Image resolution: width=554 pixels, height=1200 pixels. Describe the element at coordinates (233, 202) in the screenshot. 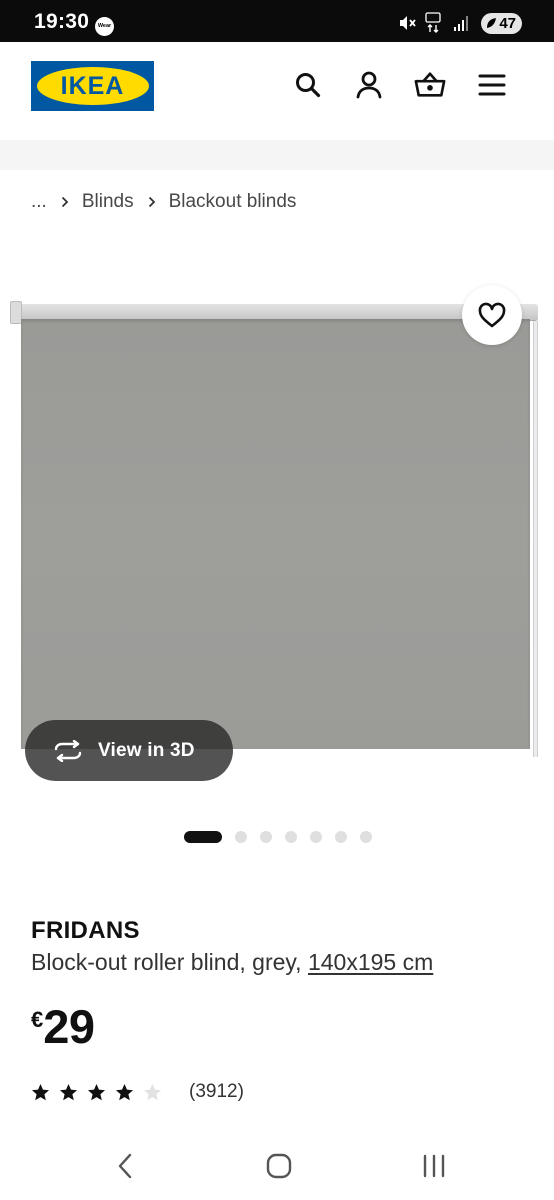

I see `breadcrumb-blackout-blinds: Blackout blinds` at that location.